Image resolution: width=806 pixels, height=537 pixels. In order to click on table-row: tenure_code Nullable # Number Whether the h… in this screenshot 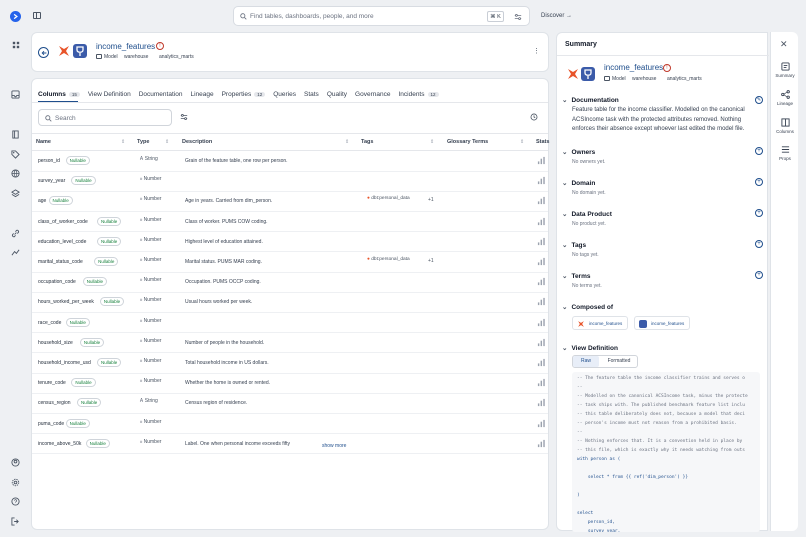, I will do `click(290, 383)`.